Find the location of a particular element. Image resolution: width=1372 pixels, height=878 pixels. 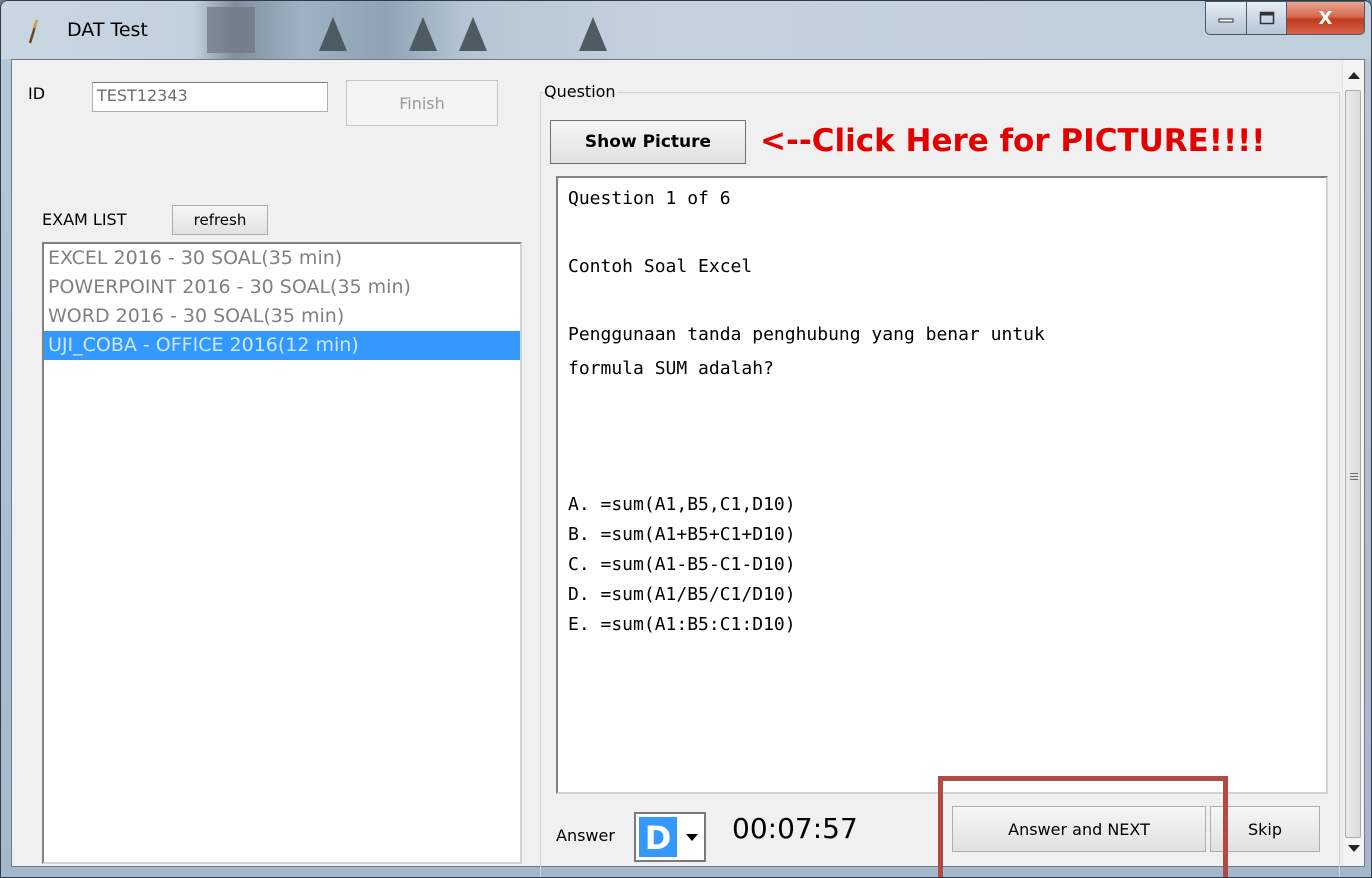

question-subject: Contoh Soal Excel is located at coordinates (660, 266).